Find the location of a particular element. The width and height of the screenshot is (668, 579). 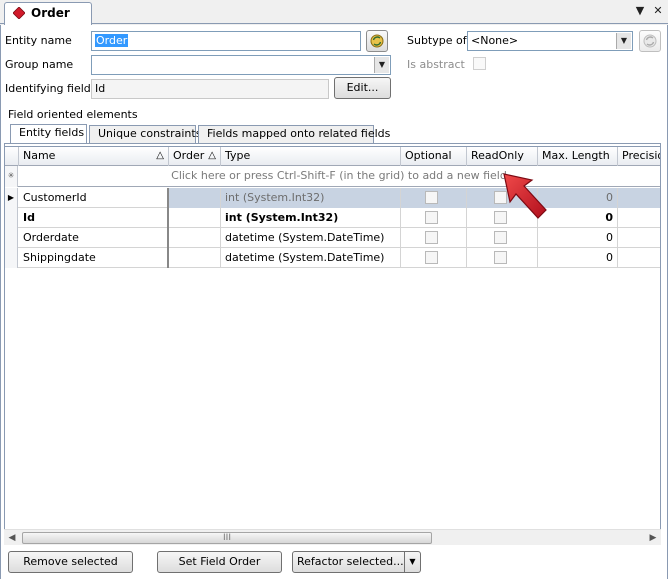

entity-name-value: Order is located at coordinates (112, 40).